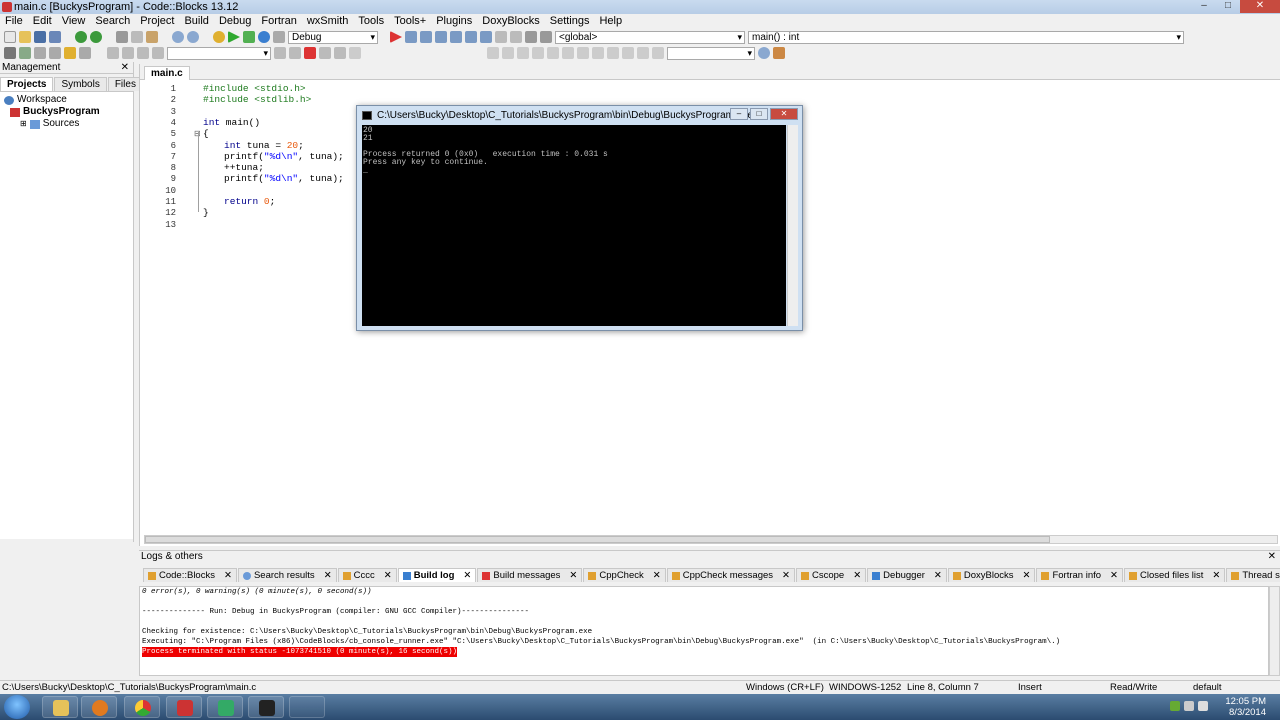  Describe the element at coordinates (96, 37) in the screenshot. I see `redo-icon` at that location.